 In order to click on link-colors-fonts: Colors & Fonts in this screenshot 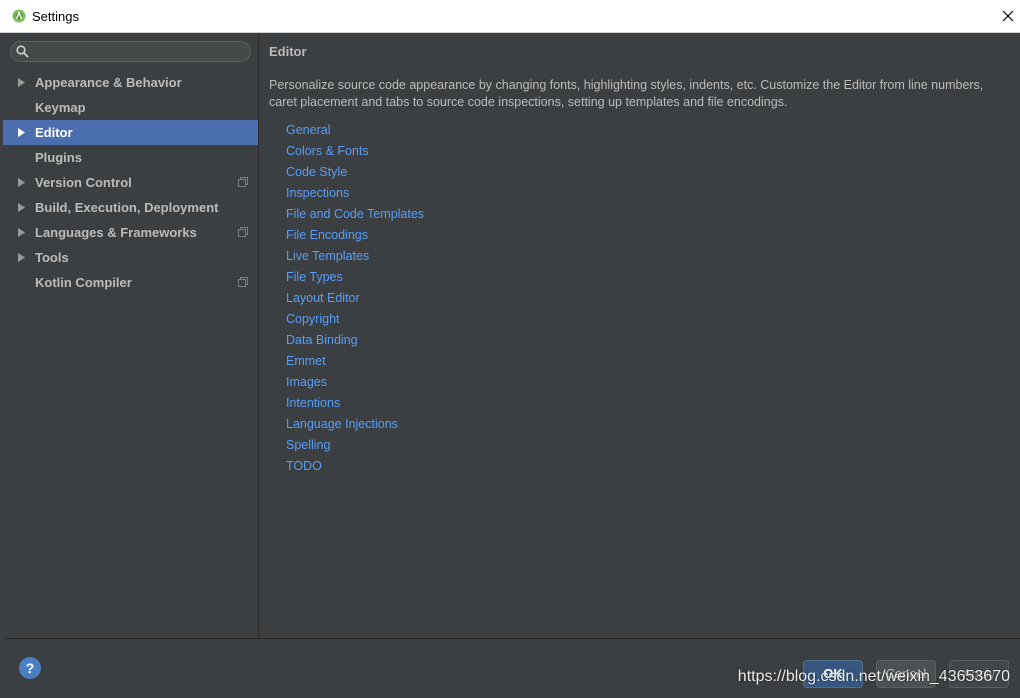, I will do `click(355, 154)`.